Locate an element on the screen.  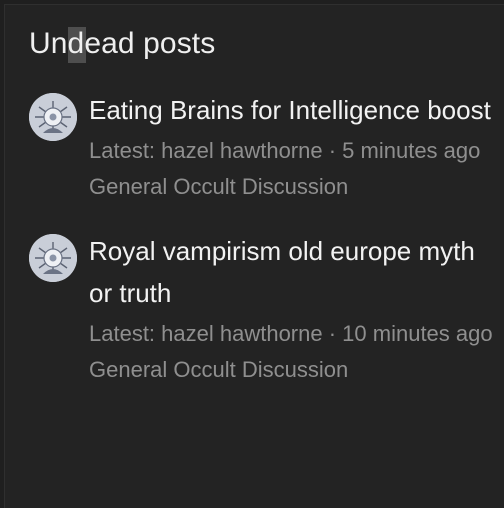
post-meta: Latest: hazel hawthorne · 5 minutes ago is located at coordinates (294, 151).